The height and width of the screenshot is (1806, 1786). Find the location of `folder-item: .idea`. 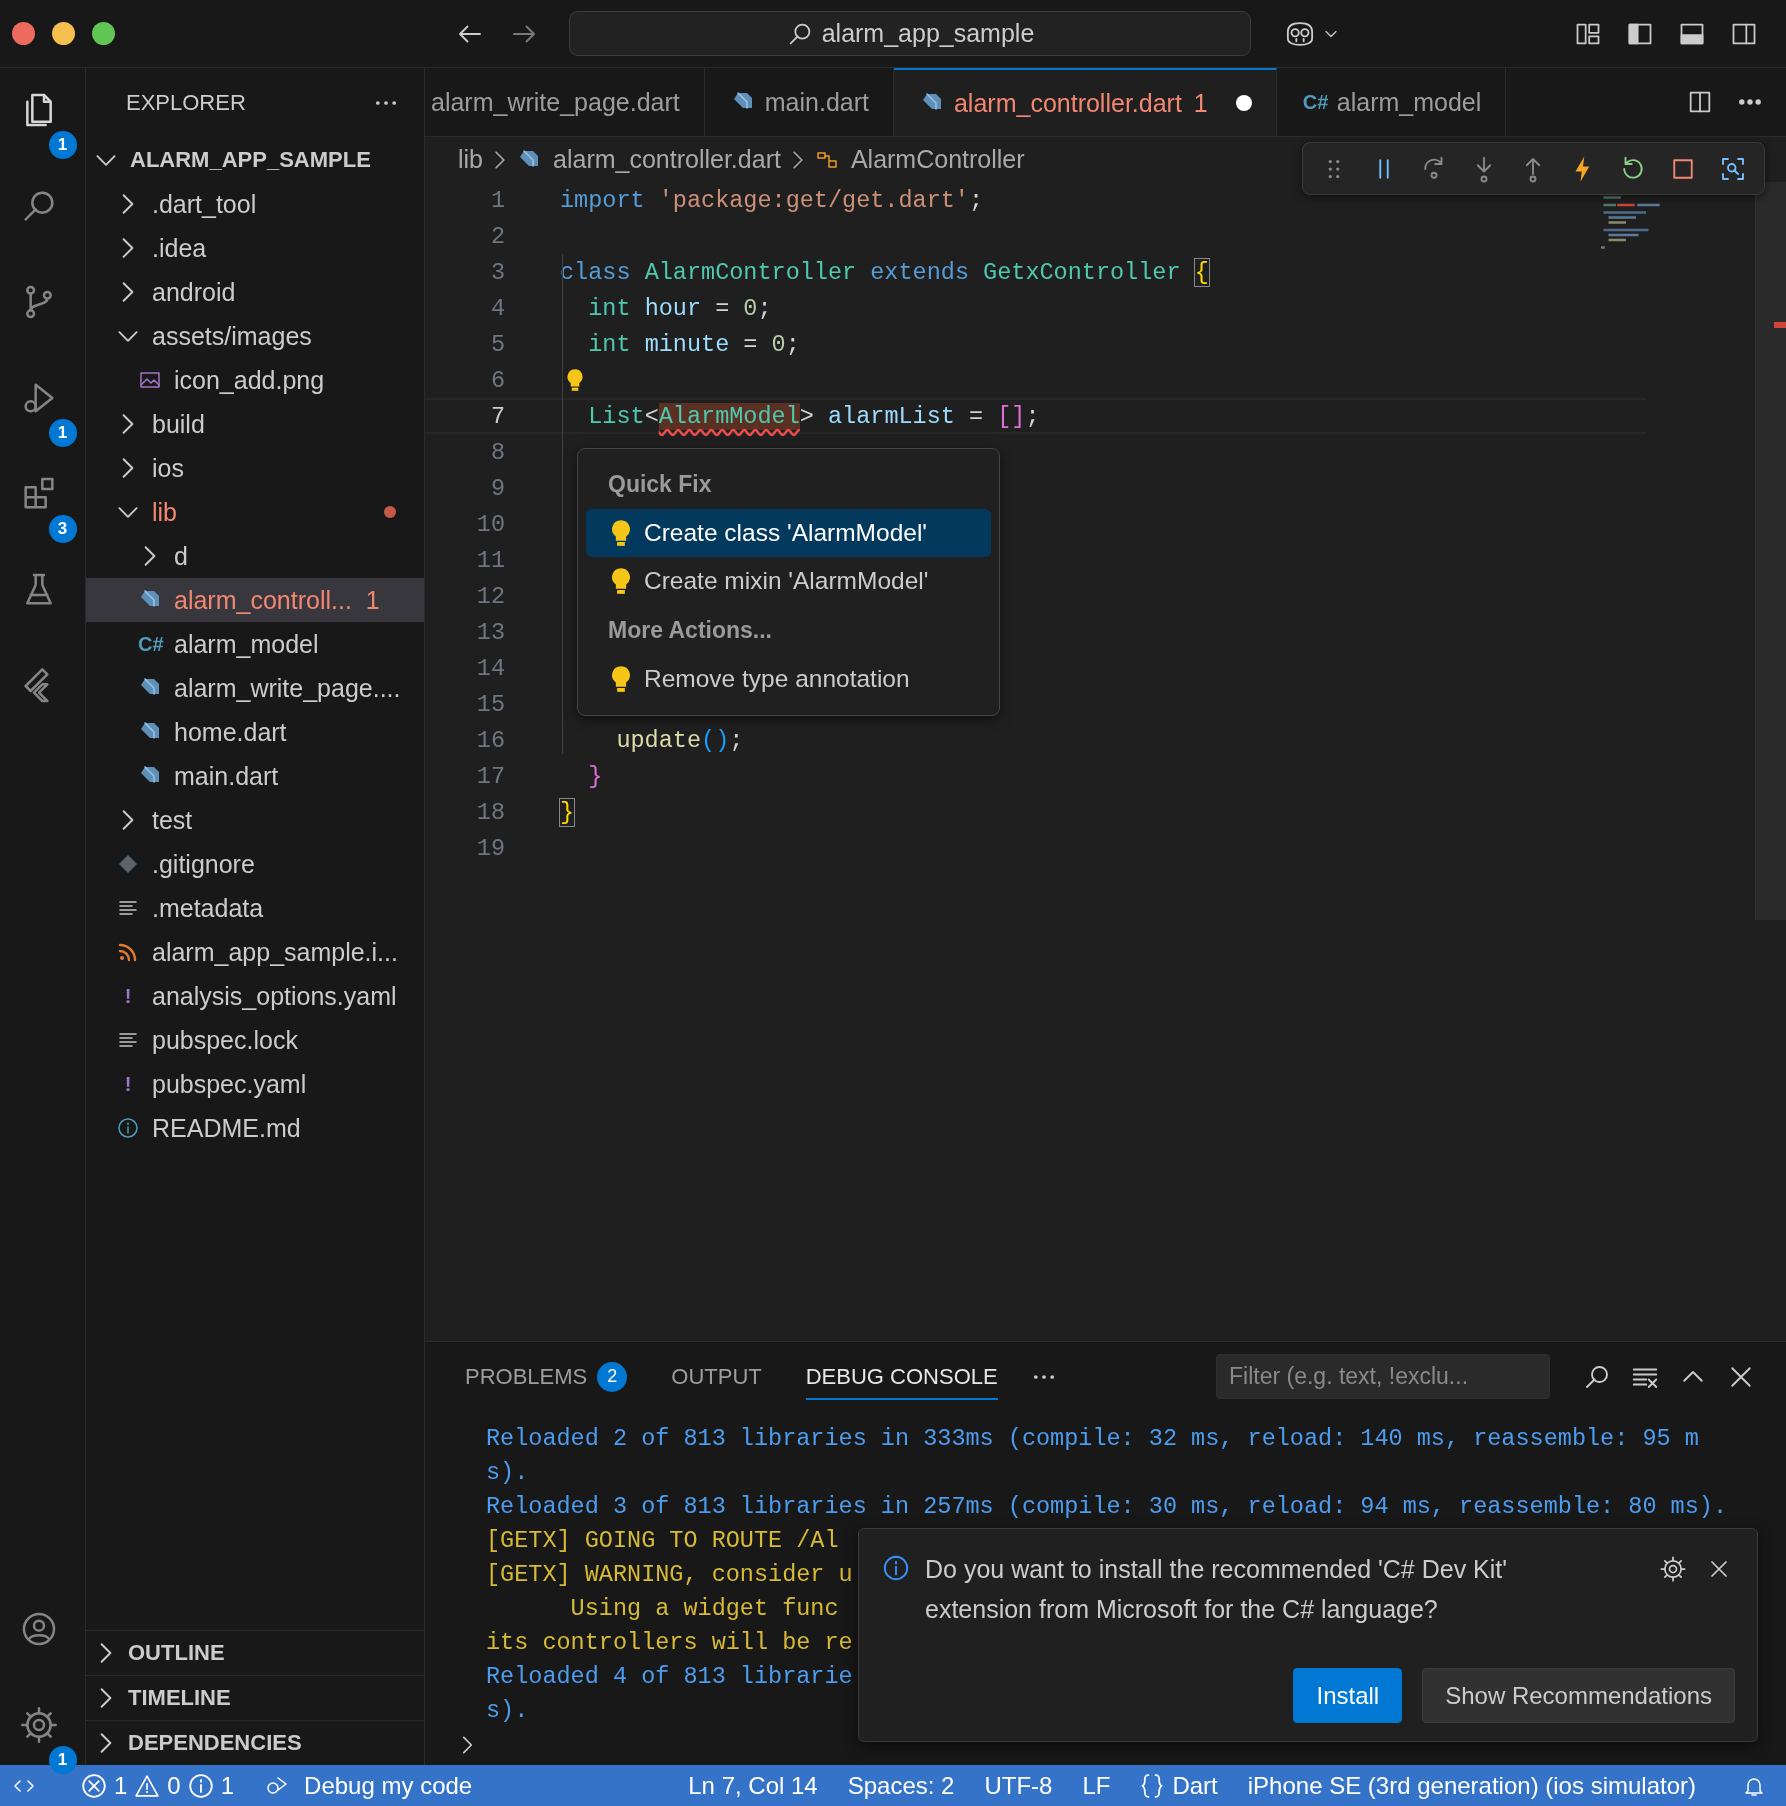

folder-item: .idea is located at coordinates (255, 248).